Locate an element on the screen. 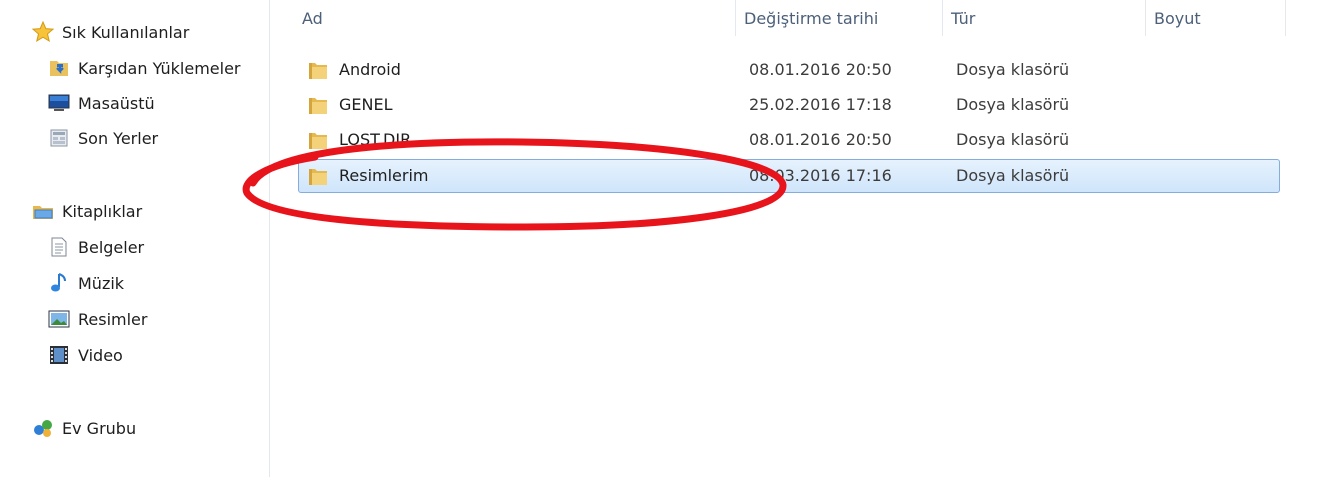 Image resolution: width=1330 pixels, height=477 pixels. column-header-bar: Ad Değiştirme tarihi Tür Boyut is located at coordinates (800, 18).